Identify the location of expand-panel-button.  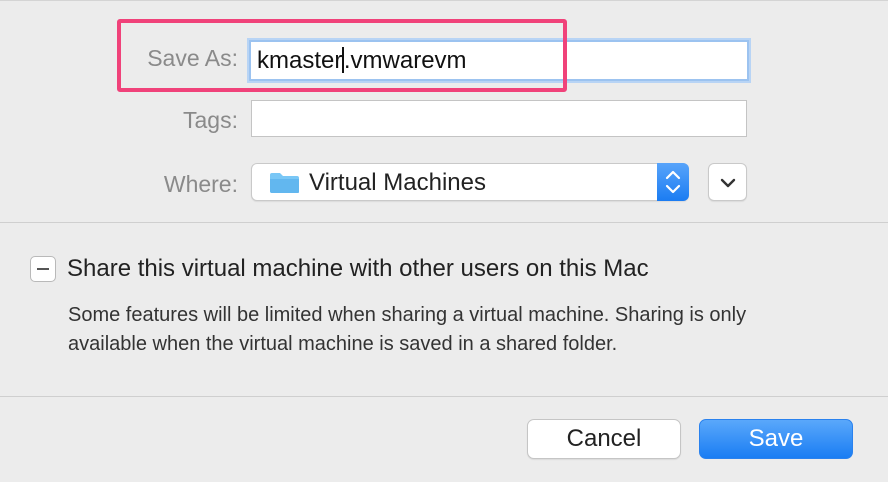
(727, 182).